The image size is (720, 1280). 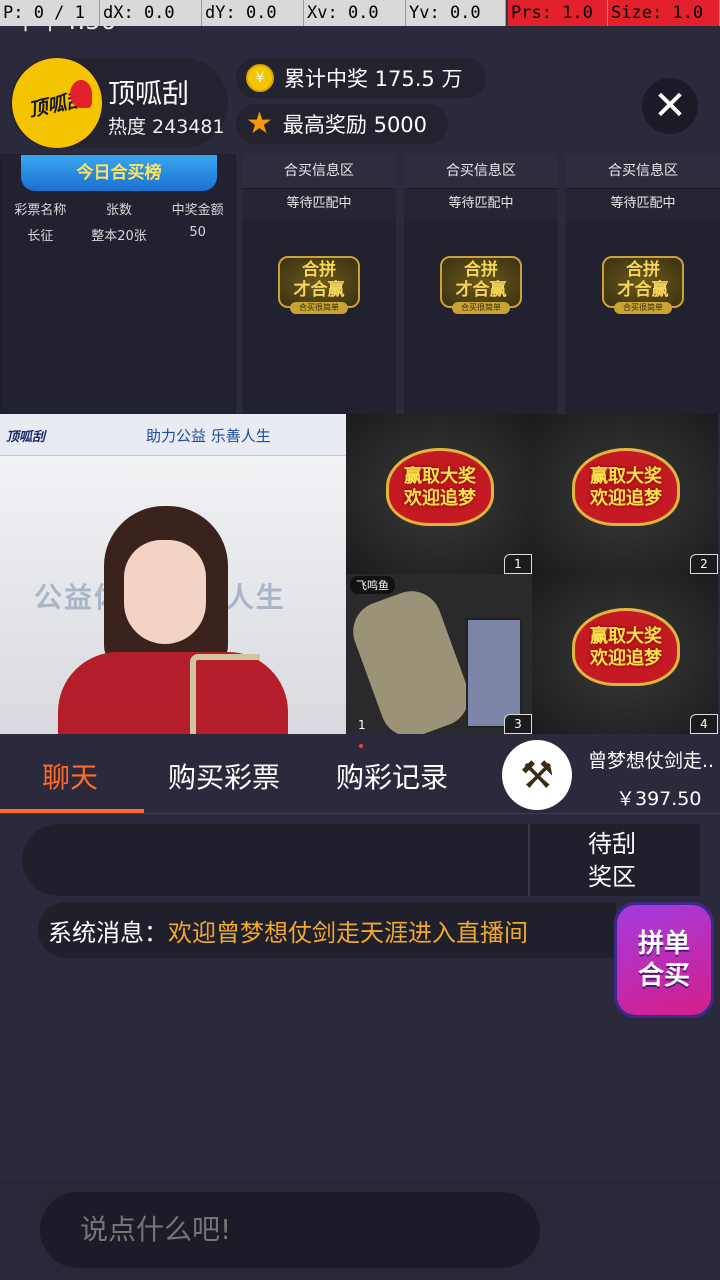 I want to click on video-tile-1: 赢取大奖 欢迎追梦 1, so click(x=439, y=494).